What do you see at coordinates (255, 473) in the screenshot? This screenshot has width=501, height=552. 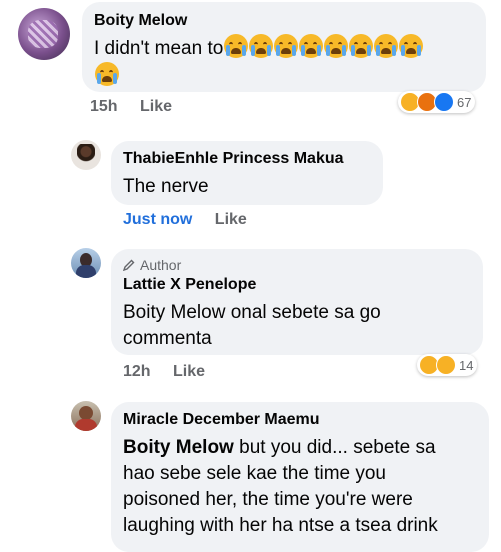 I see `comment-text-line: hao sebe sele kae the time you` at bounding box center [255, 473].